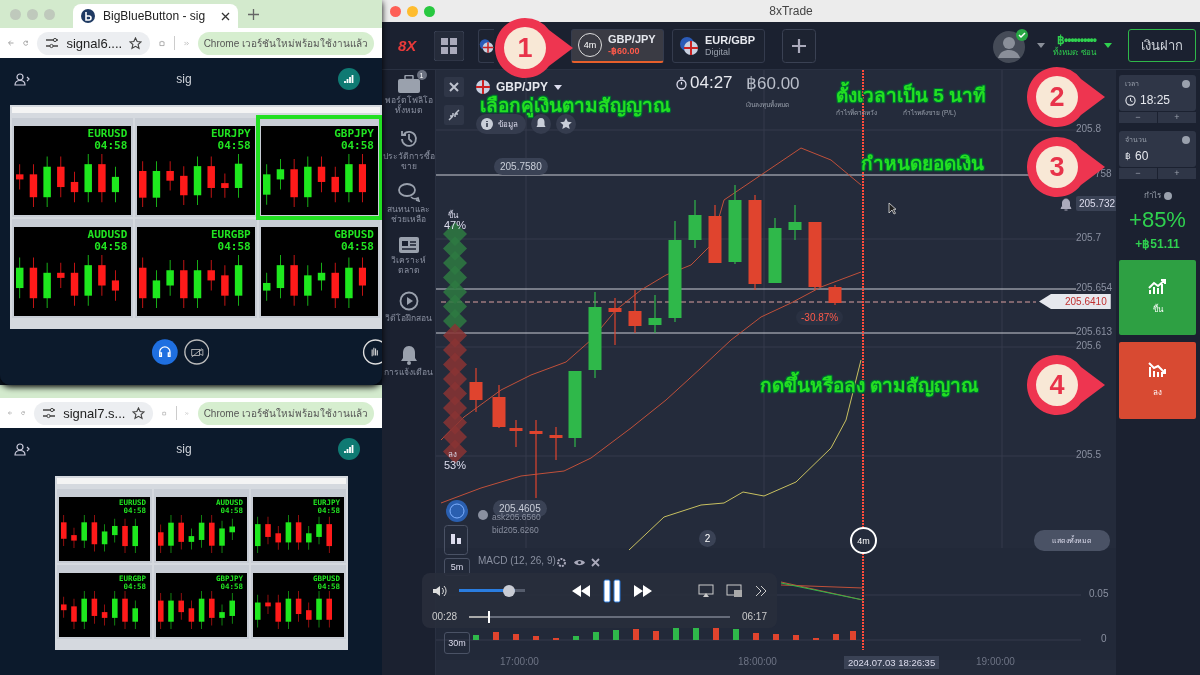 This screenshot has height=675, width=1200. Describe the element at coordinates (165, 352) in the screenshot. I see `headphones-button` at that location.